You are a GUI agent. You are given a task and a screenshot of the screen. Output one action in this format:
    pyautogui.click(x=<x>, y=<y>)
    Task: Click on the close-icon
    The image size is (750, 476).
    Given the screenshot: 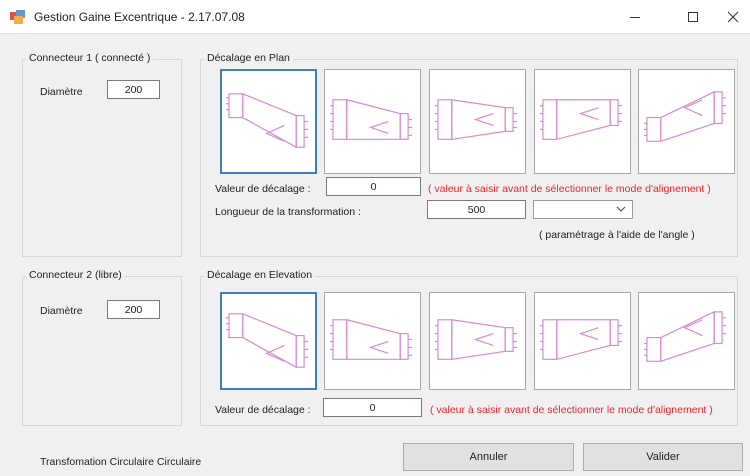 What is the action you would take?
    pyautogui.click(x=733, y=17)
    